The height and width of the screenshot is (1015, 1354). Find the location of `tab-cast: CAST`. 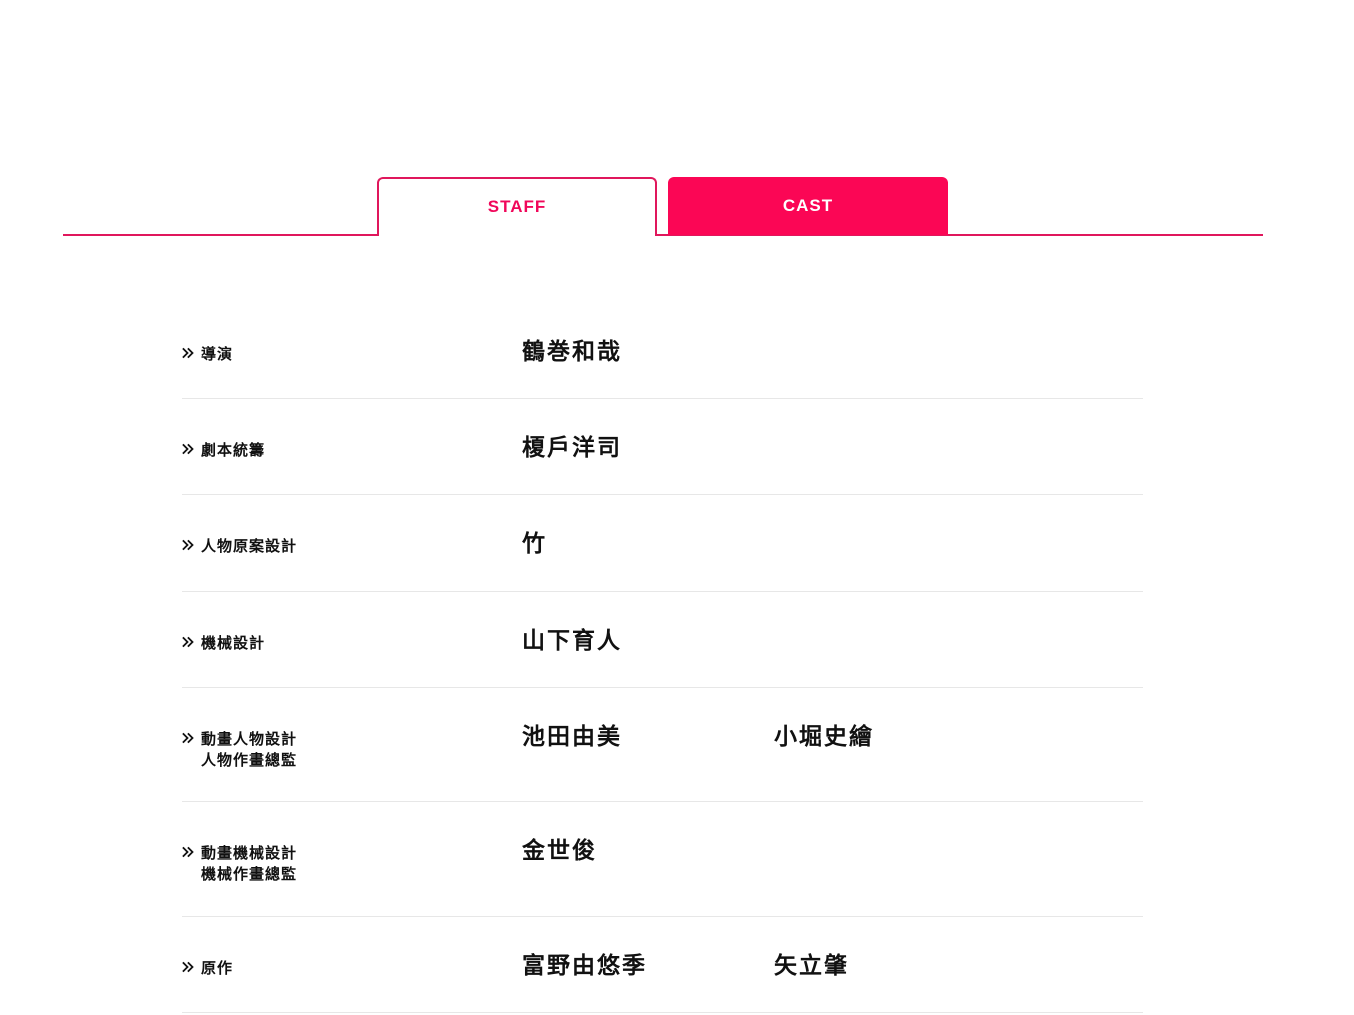

tab-cast: CAST is located at coordinates (808, 206).